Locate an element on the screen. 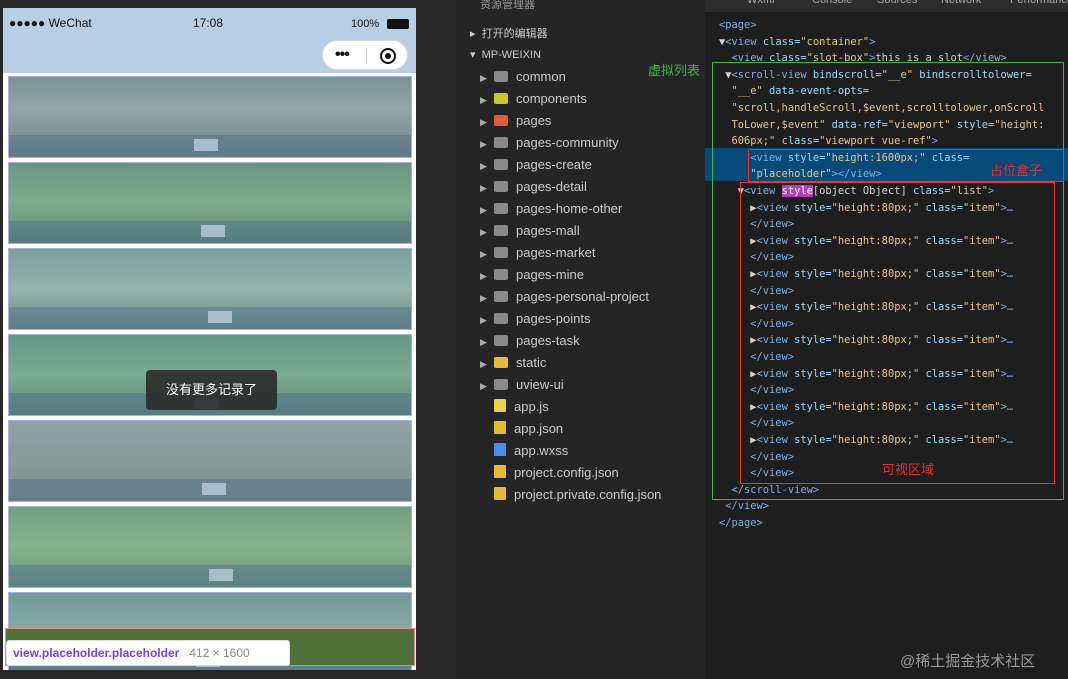 This screenshot has width=1068, height=679. tree-item-label: pages is located at coordinates (534, 120).